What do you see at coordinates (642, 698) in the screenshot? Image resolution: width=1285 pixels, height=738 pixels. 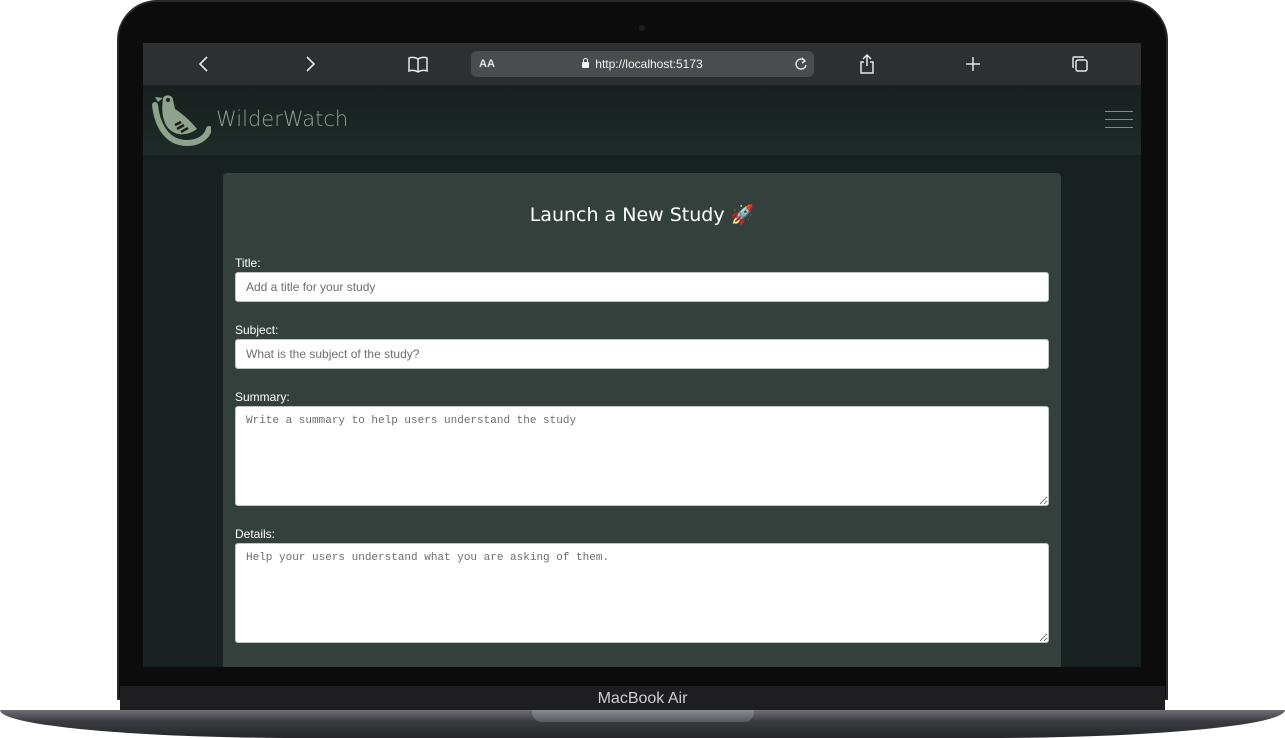 I see `device-label: MacBook Air` at bounding box center [642, 698].